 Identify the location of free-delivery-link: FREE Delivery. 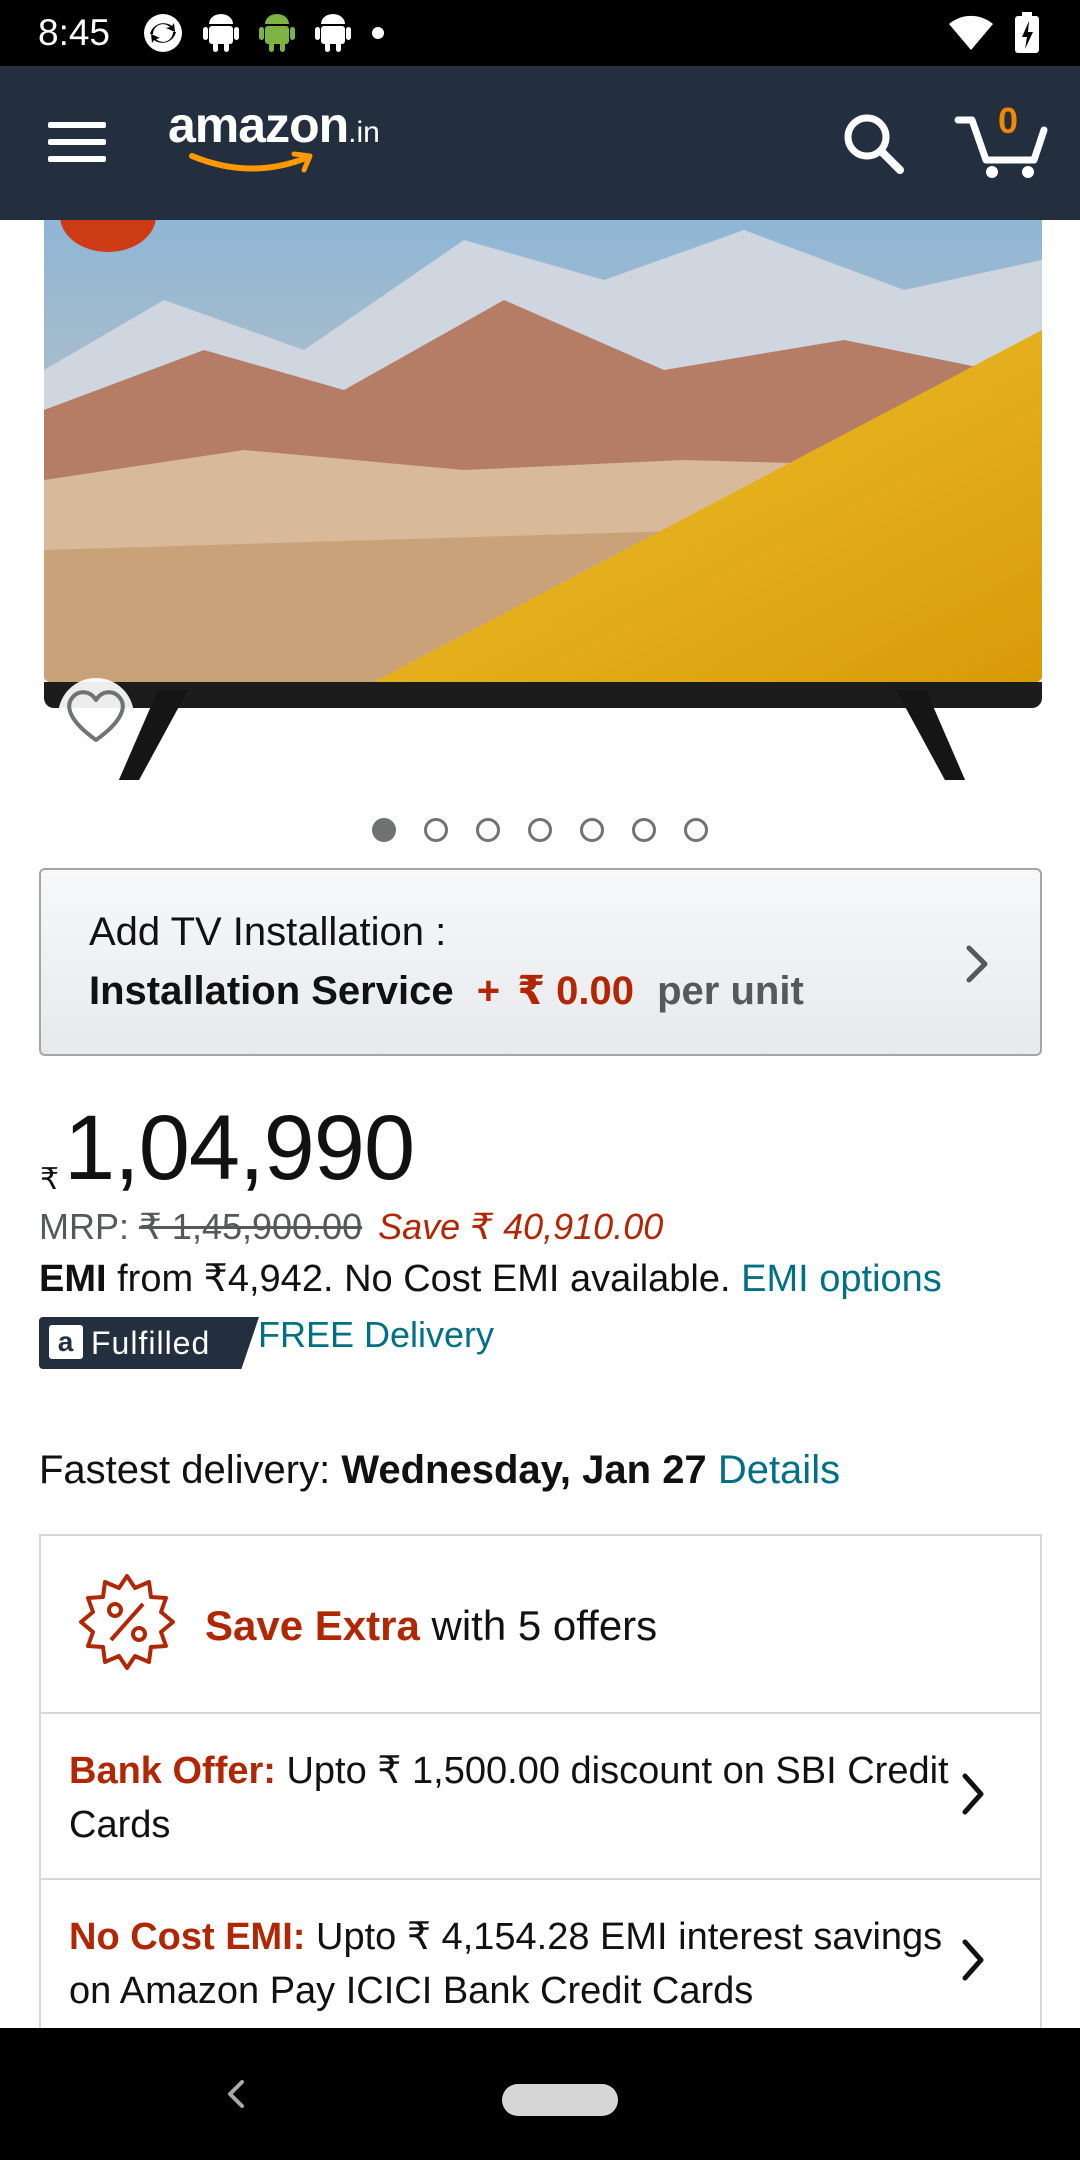
(376, 1335).